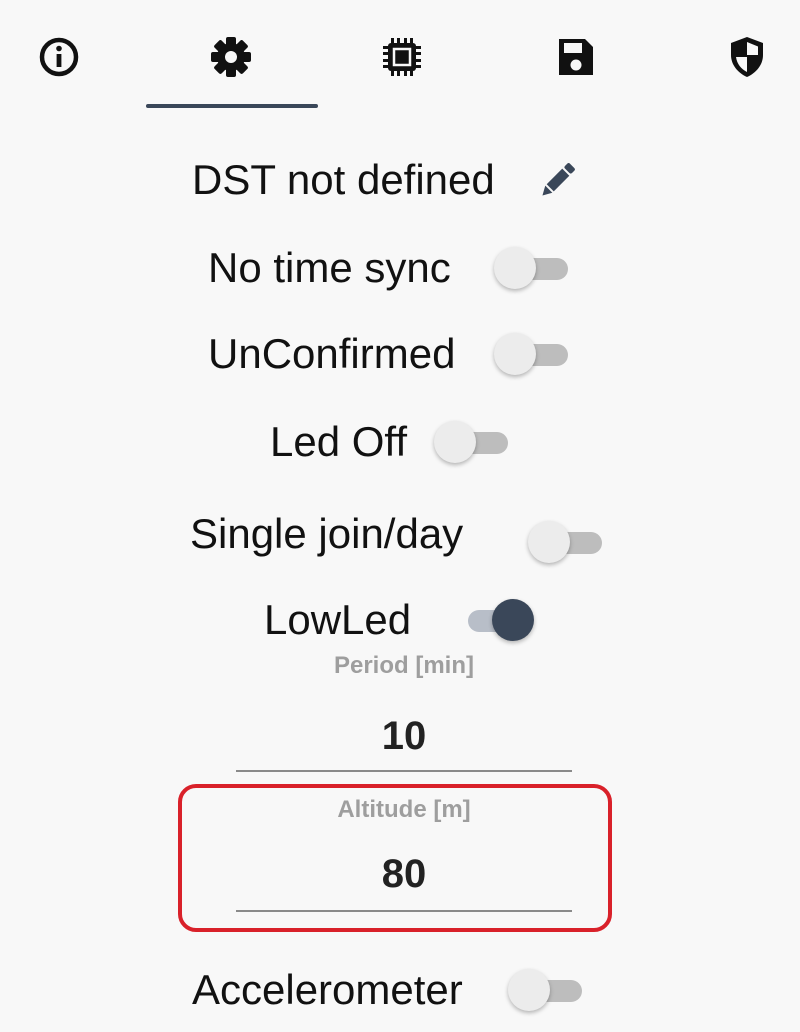 The width and height of the screenshot is (800, 1032). What do you see at coordinates (534, 268) in the screenshot?
I see `time-sync-toggle` at bounding box center [534, 268].